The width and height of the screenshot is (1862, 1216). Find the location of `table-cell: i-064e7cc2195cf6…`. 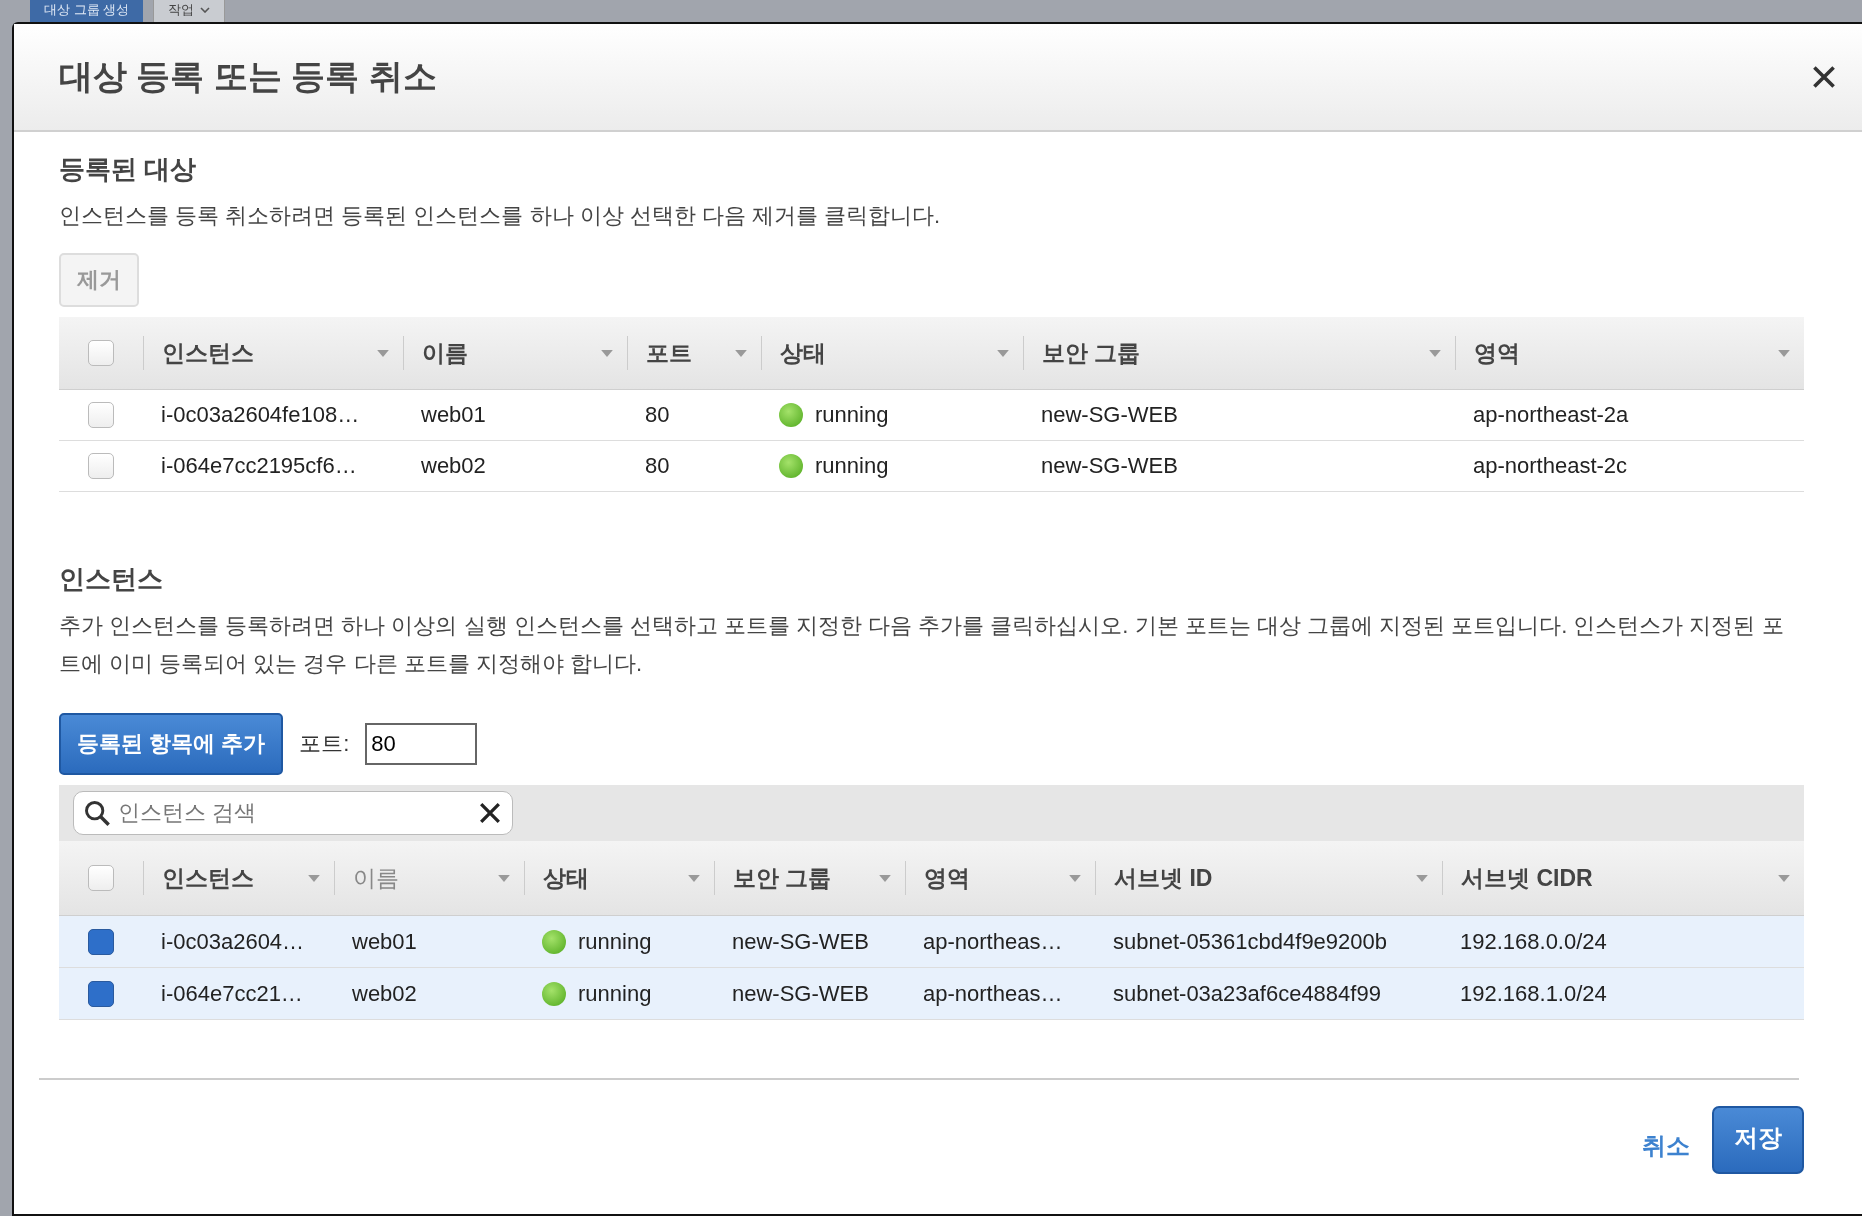

table-cell: i-064e7cc2195cf6… is located at coordinates (259, 466).